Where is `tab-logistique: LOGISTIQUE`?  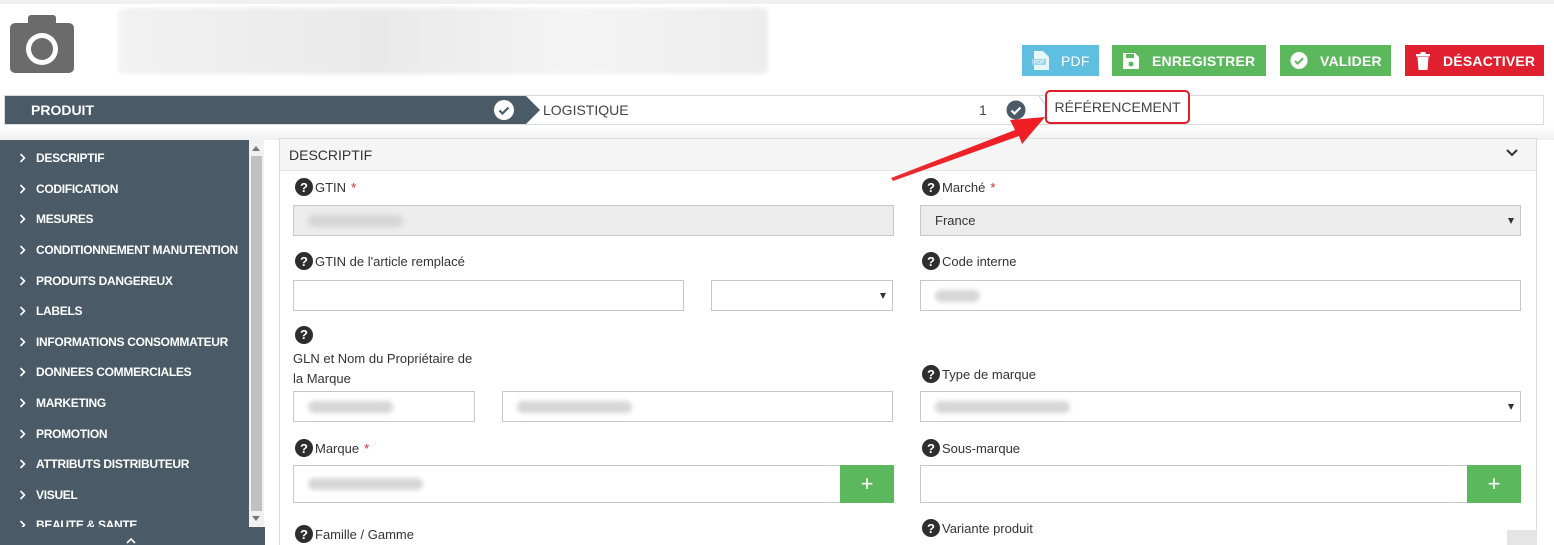 tab-logistique: LOGISTIQUE is located at coordinates (586, 110).